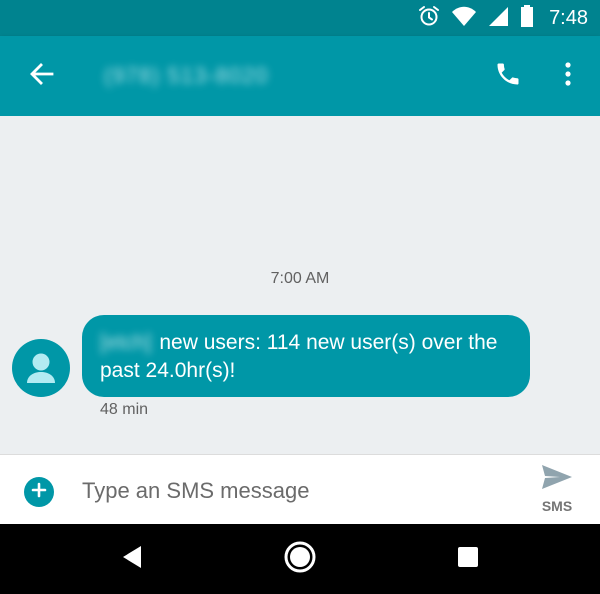 The image size is (600, 594). Describe the element at coordinates (124, 409) in the screenshot. I see `message-age: 48 min` at that location.